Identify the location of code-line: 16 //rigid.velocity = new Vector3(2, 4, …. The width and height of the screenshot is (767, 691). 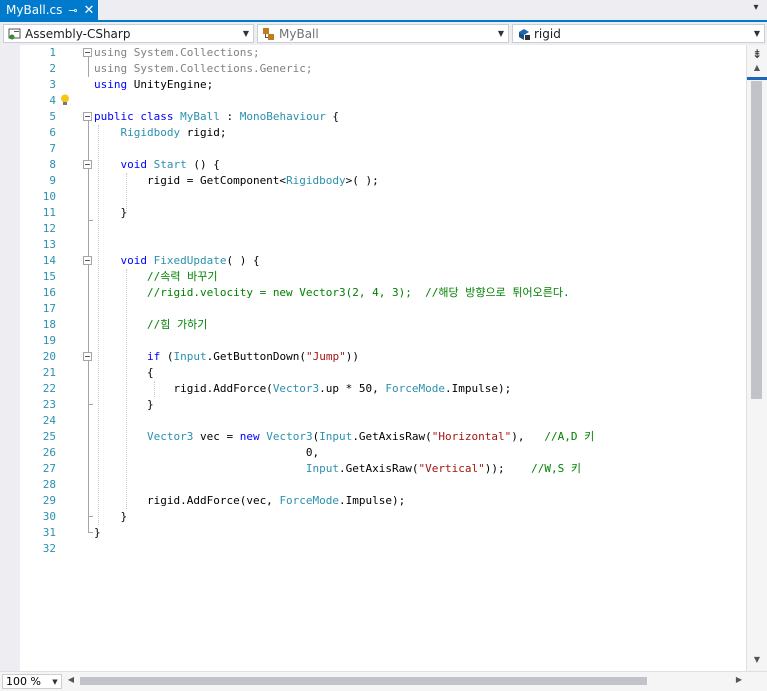
(373, 293).